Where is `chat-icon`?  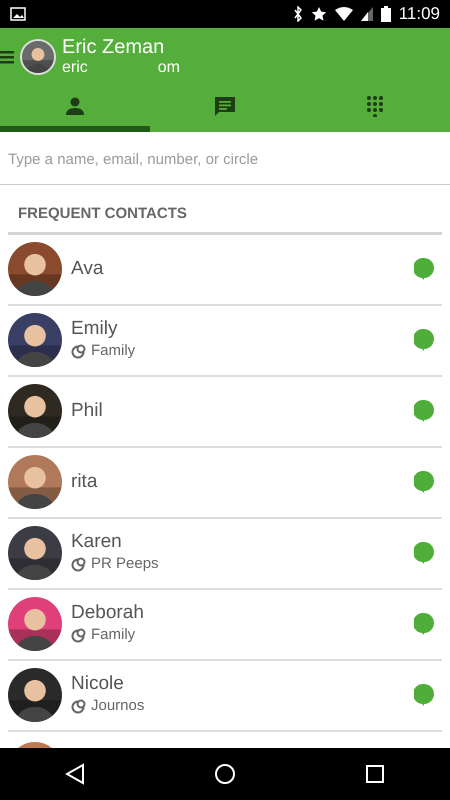
chat-icon is located at coordinates (225, 105).